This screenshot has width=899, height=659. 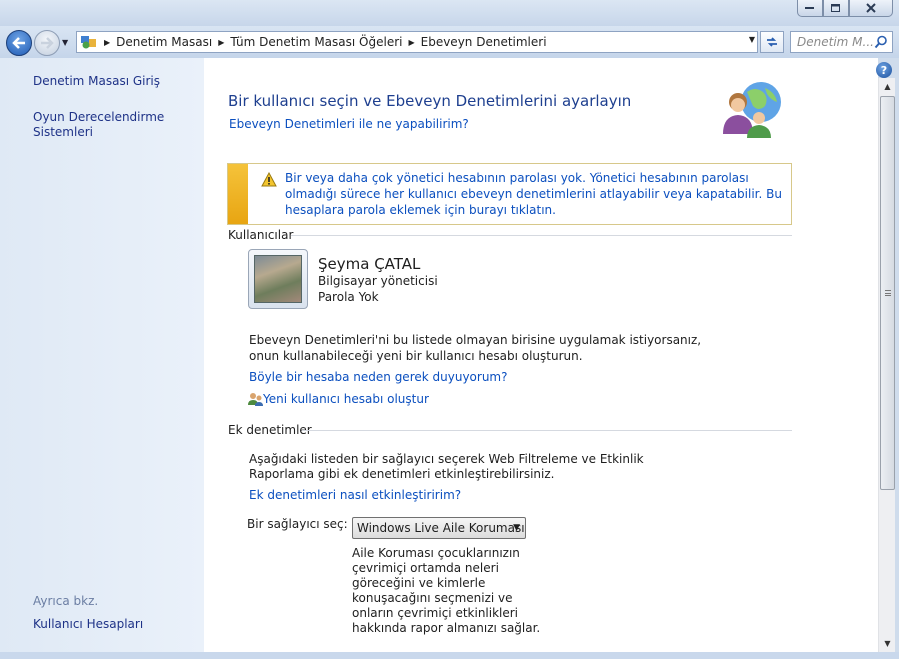 I want to click on provider-select: Windows Live Aile Koruması ▼, so click(x=439, y=528).